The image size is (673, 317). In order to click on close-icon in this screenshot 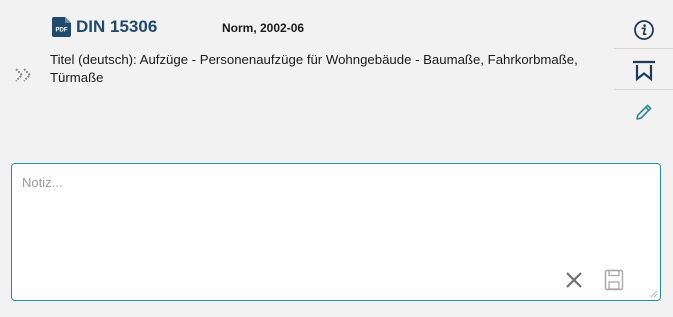, I will do `click(574, 280)`.